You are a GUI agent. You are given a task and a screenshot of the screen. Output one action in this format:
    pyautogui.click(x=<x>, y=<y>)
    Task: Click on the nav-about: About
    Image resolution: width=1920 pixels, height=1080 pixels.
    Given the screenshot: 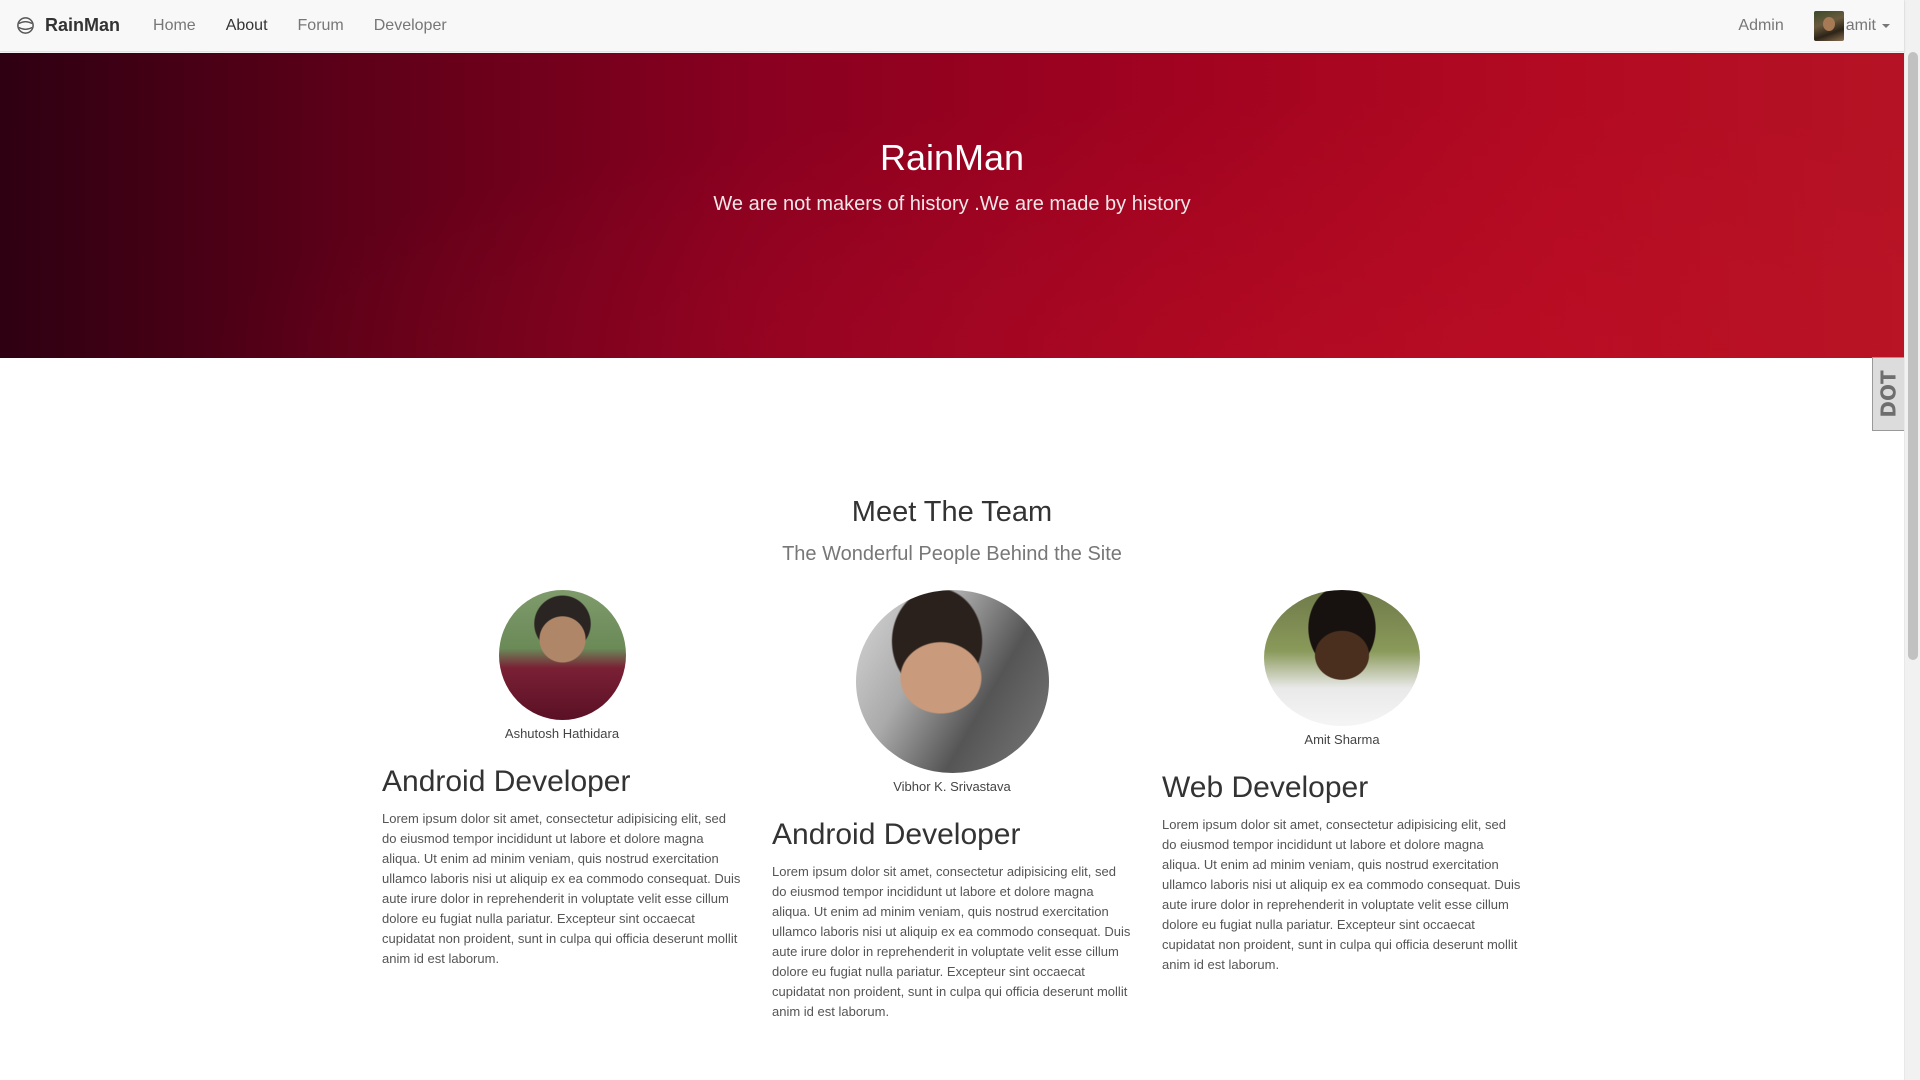 What is the action you would take?
    pyautogui.click(x=247, y=26)
    